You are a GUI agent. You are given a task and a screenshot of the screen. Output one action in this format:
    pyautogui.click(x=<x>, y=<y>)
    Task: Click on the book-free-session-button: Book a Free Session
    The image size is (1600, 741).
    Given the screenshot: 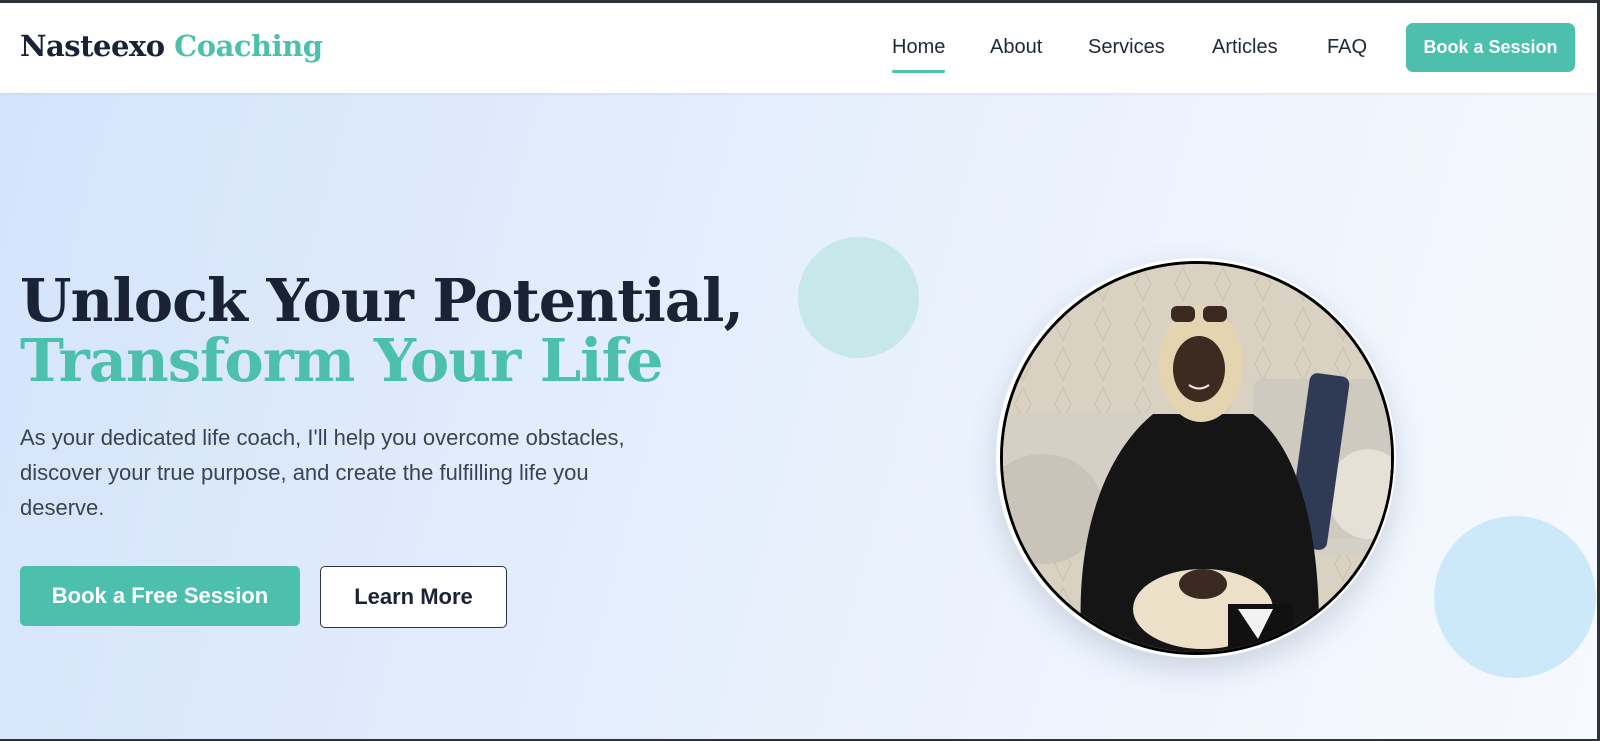 What is the action you would take?
    pyautogui.click(x=160, y=596)
    